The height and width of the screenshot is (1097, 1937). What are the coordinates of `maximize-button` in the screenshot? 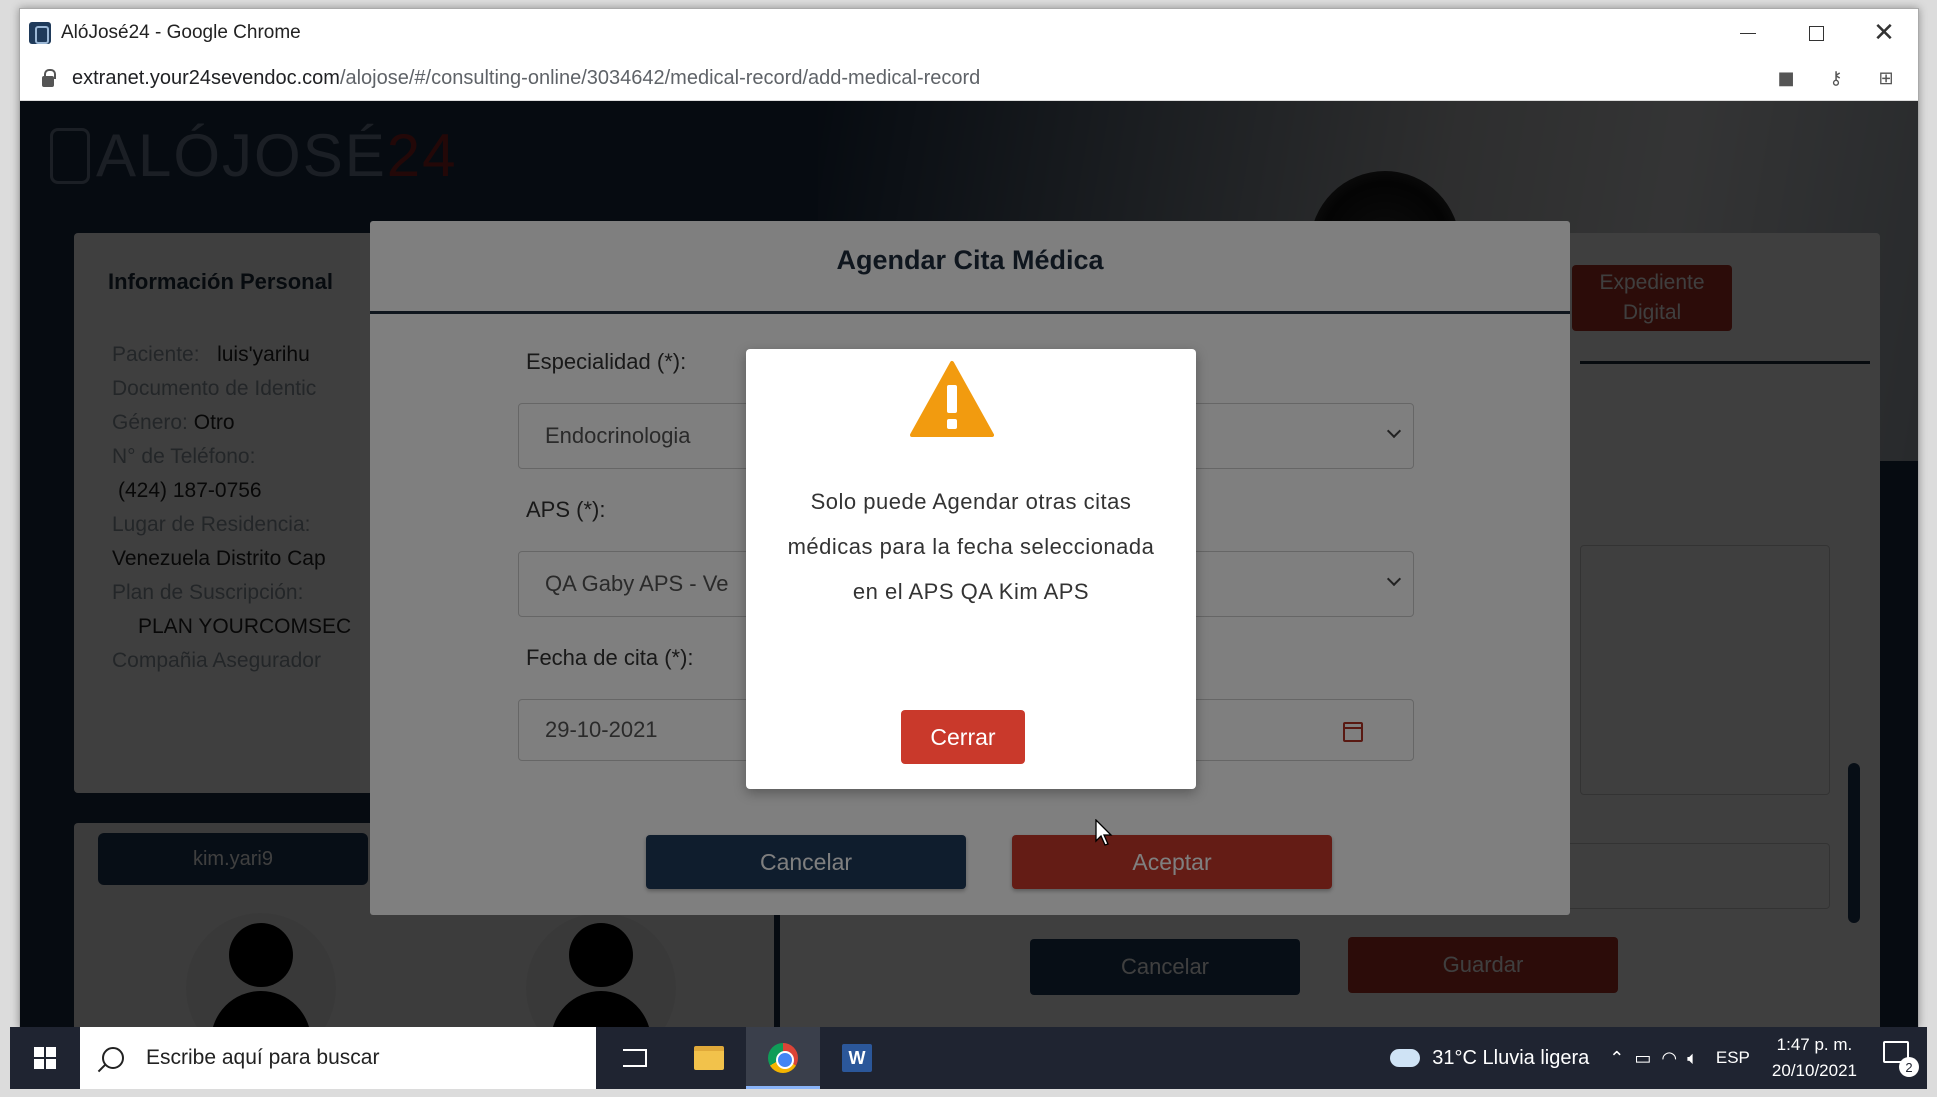 It's located at (1816, 33).